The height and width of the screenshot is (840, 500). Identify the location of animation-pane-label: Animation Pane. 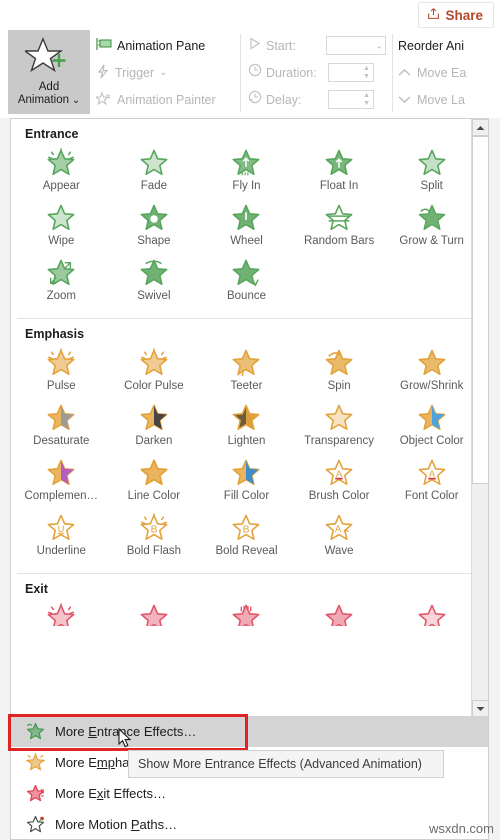
(161, 45).